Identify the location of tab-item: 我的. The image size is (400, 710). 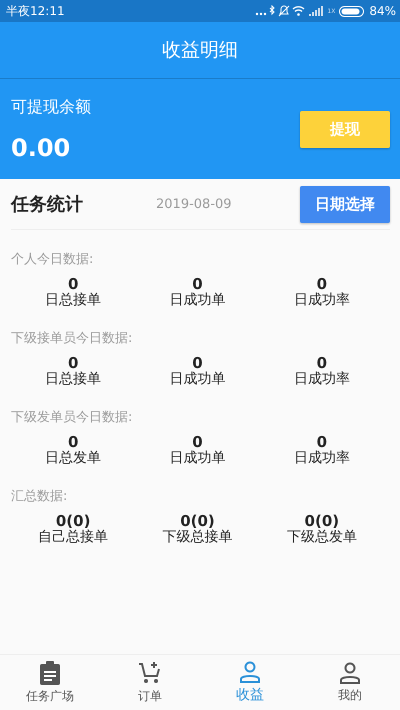
(350, 682).